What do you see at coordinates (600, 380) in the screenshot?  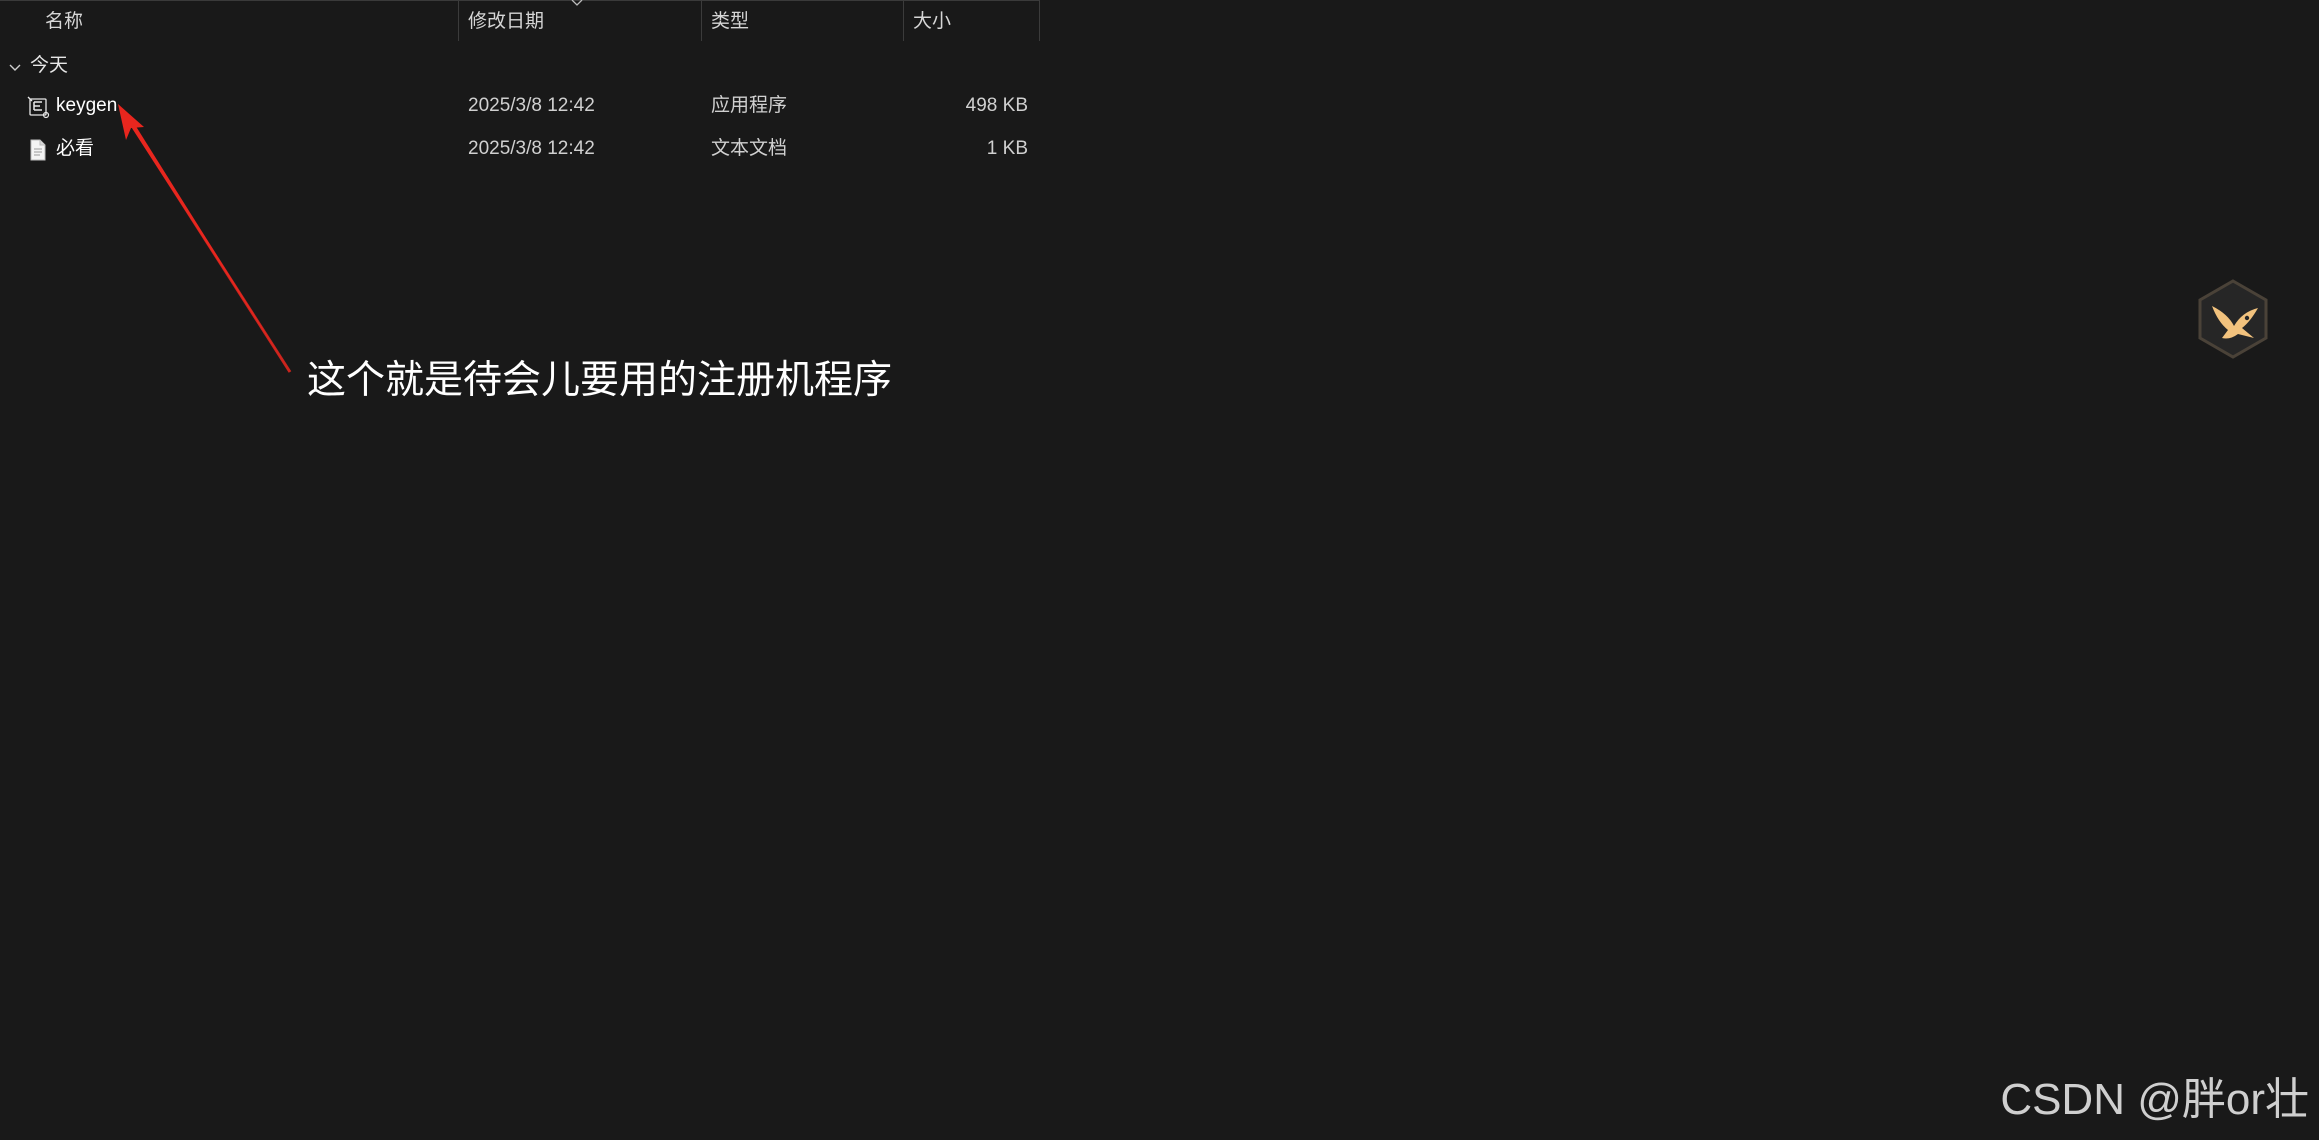 I see `annotation-text: 这个就是待会儿要用的注册机程序` at bounding box center [600, 380].